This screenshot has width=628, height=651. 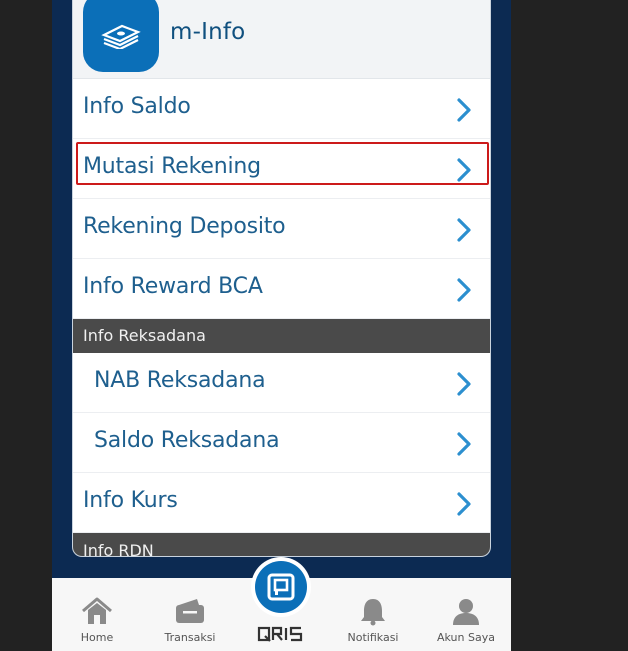 What do you see at coordinates (373, 637) in the screenshot?
I see `nav-label: Notifikasi` at bounding box center [373, 637].